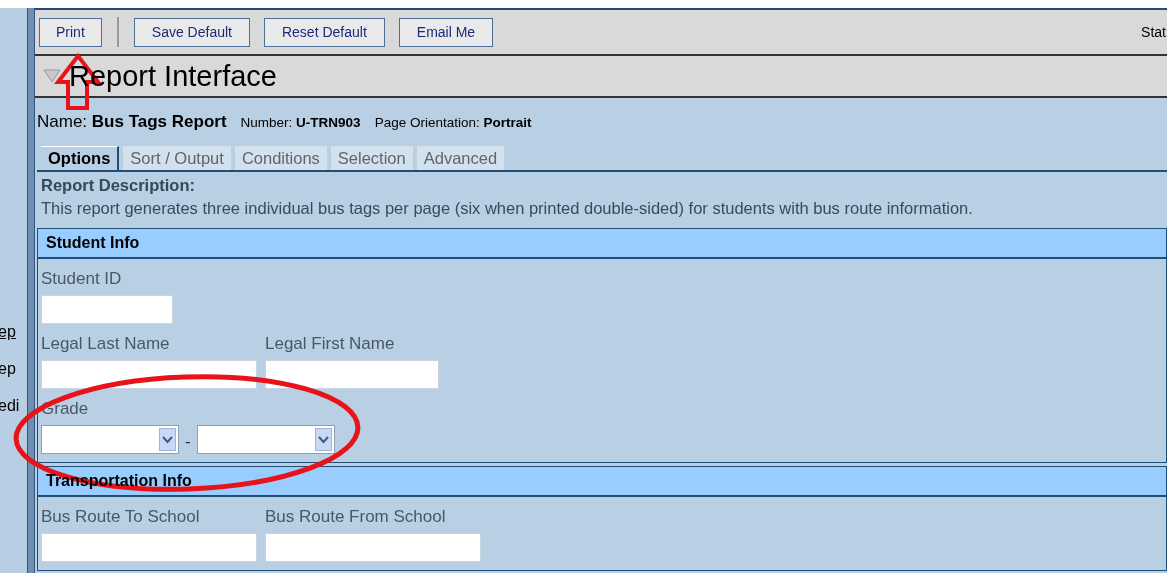 Image resolution: width=1167 pixels, height=573 pixels. What do you see at coordinates (371, 158) in the screenshot?
I see `tab: Selection` at bounding box center [371, 158].